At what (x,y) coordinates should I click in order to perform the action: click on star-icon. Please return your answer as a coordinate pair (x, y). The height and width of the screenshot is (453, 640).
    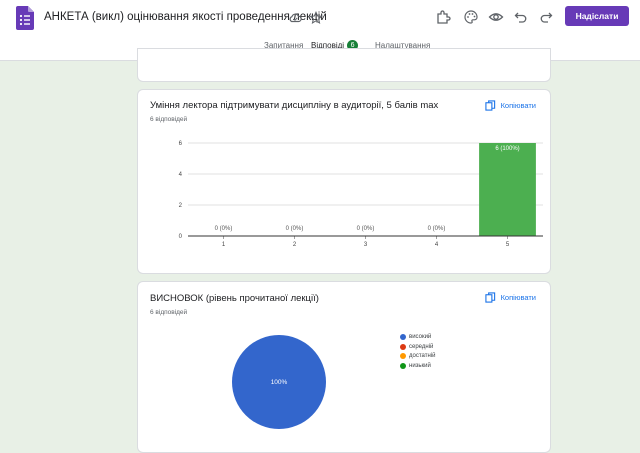
    Looking at the image, I should click on (316, 18).